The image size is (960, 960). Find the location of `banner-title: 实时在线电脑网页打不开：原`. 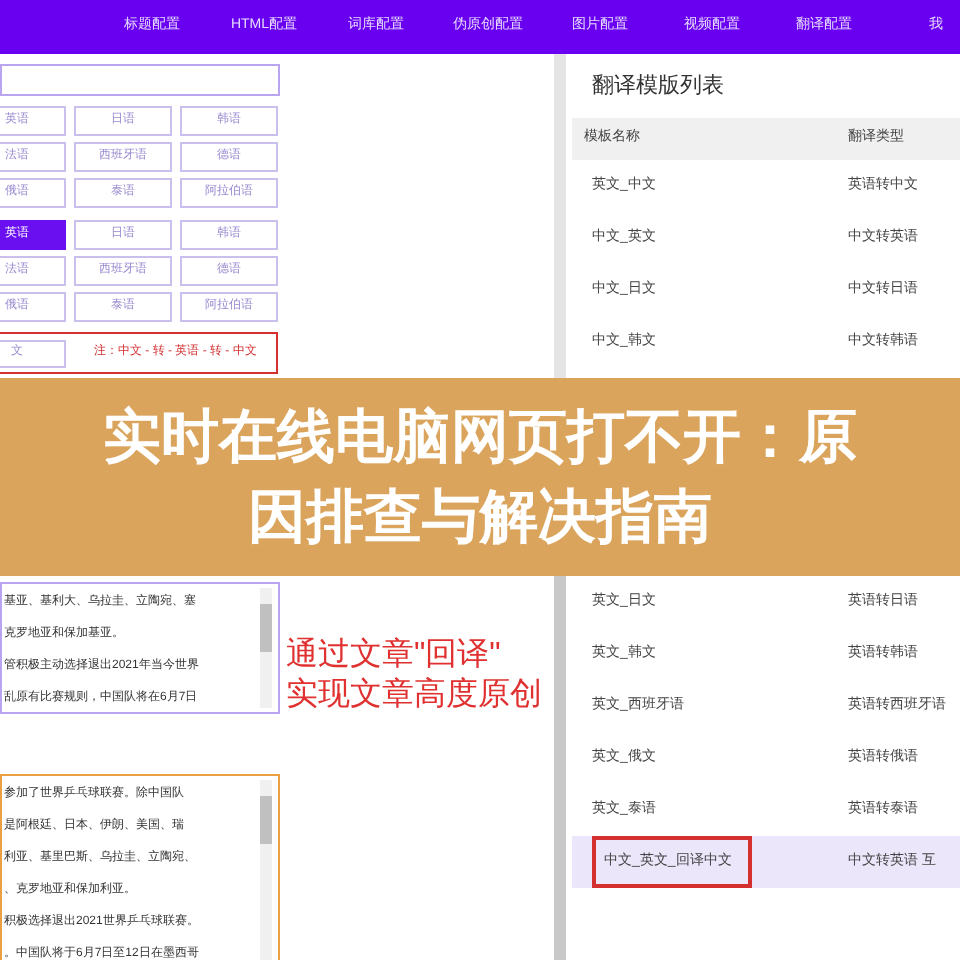

banner-title: 实时在线电脑网页打不开：原 is located at coordinates (480, 438).